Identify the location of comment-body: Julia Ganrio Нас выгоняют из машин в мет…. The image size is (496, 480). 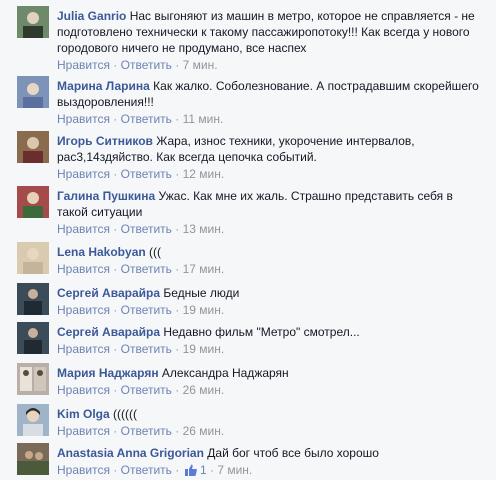
(271, 40).